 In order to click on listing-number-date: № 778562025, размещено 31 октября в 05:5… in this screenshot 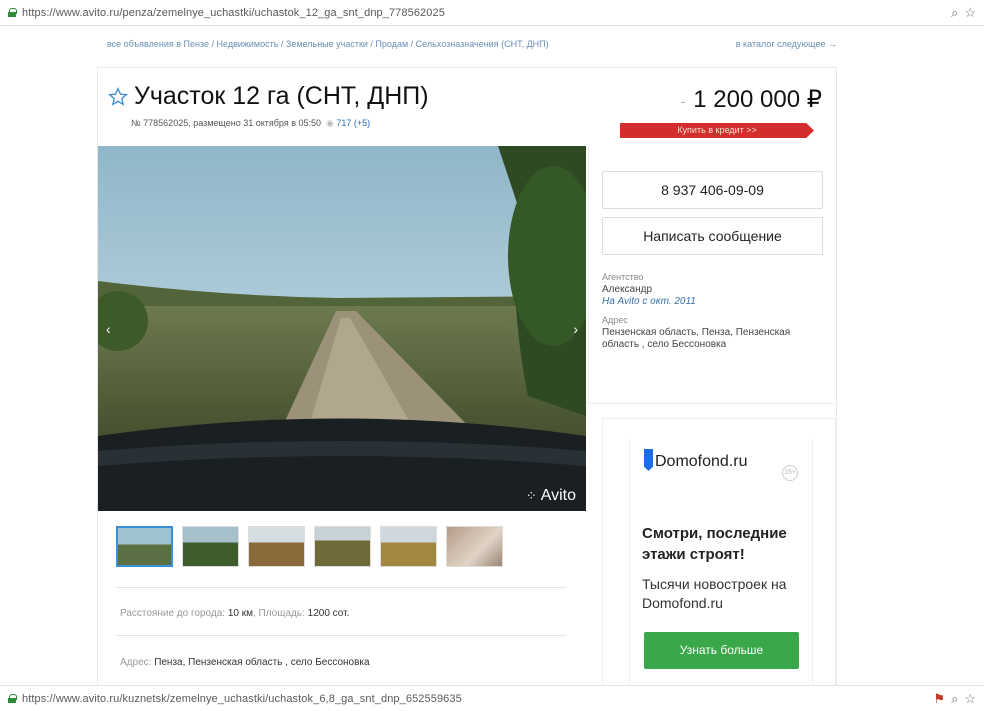, I will do `click(226, 123)`.